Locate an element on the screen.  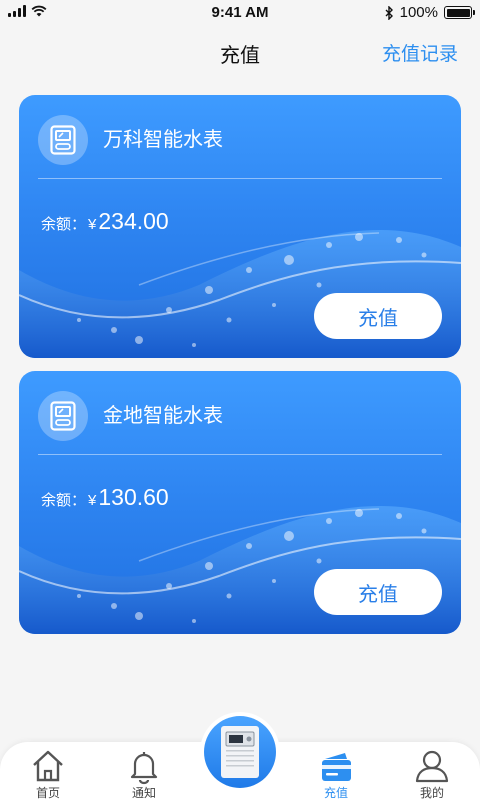
meter-name: 万科智能水表 is located at coordinates (163, 140).